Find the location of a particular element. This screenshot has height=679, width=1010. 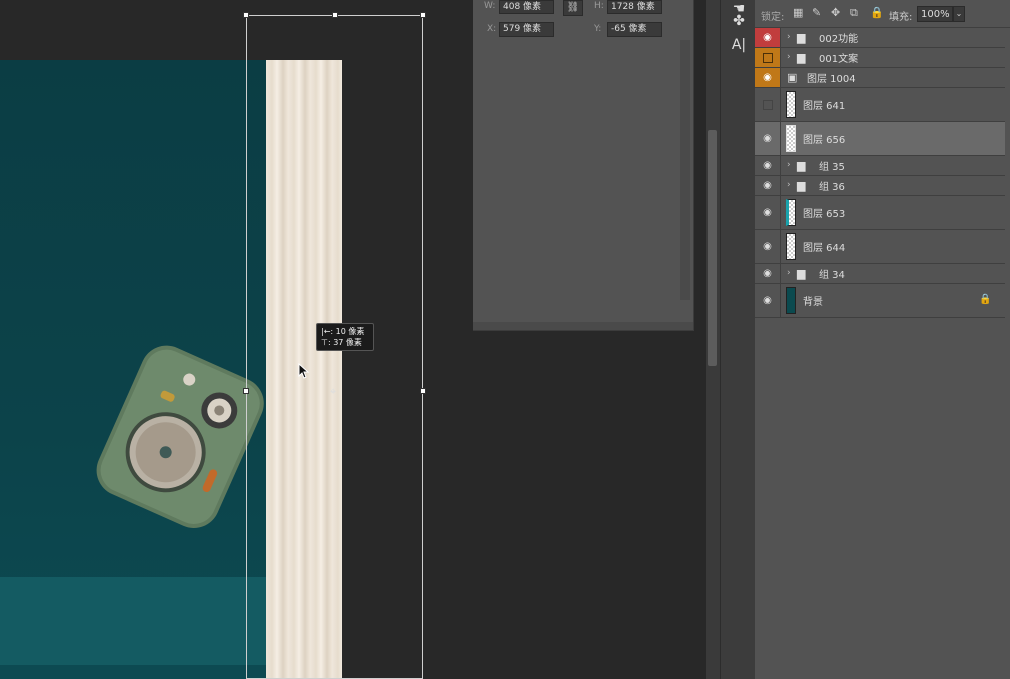

layer-name: 组 36 is located at coordinates (832, 187).